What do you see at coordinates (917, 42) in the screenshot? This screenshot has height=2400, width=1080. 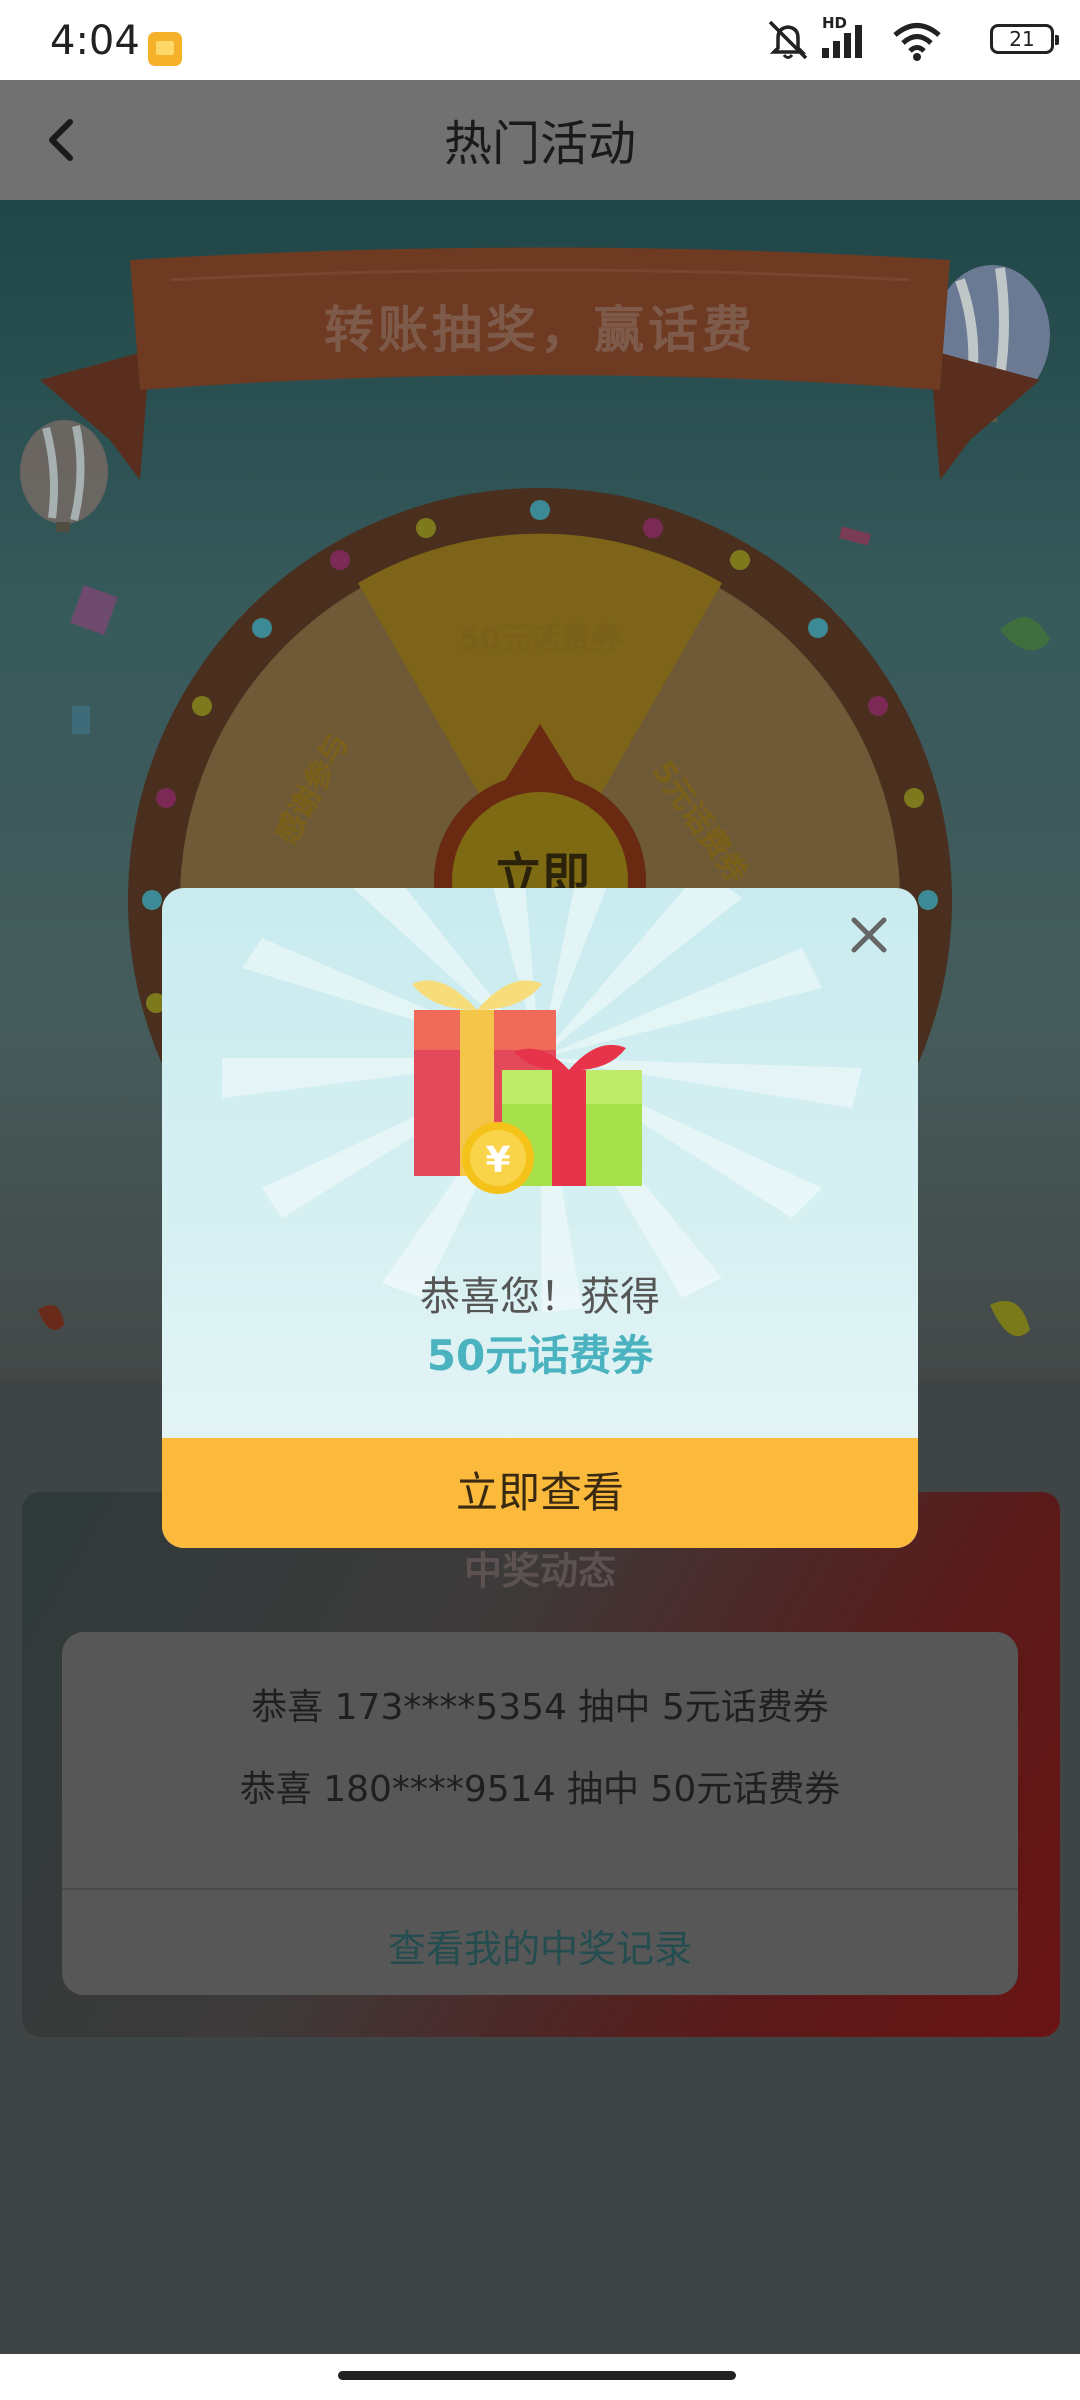 I see `wifi-icon` at bounding box center [917, 42].